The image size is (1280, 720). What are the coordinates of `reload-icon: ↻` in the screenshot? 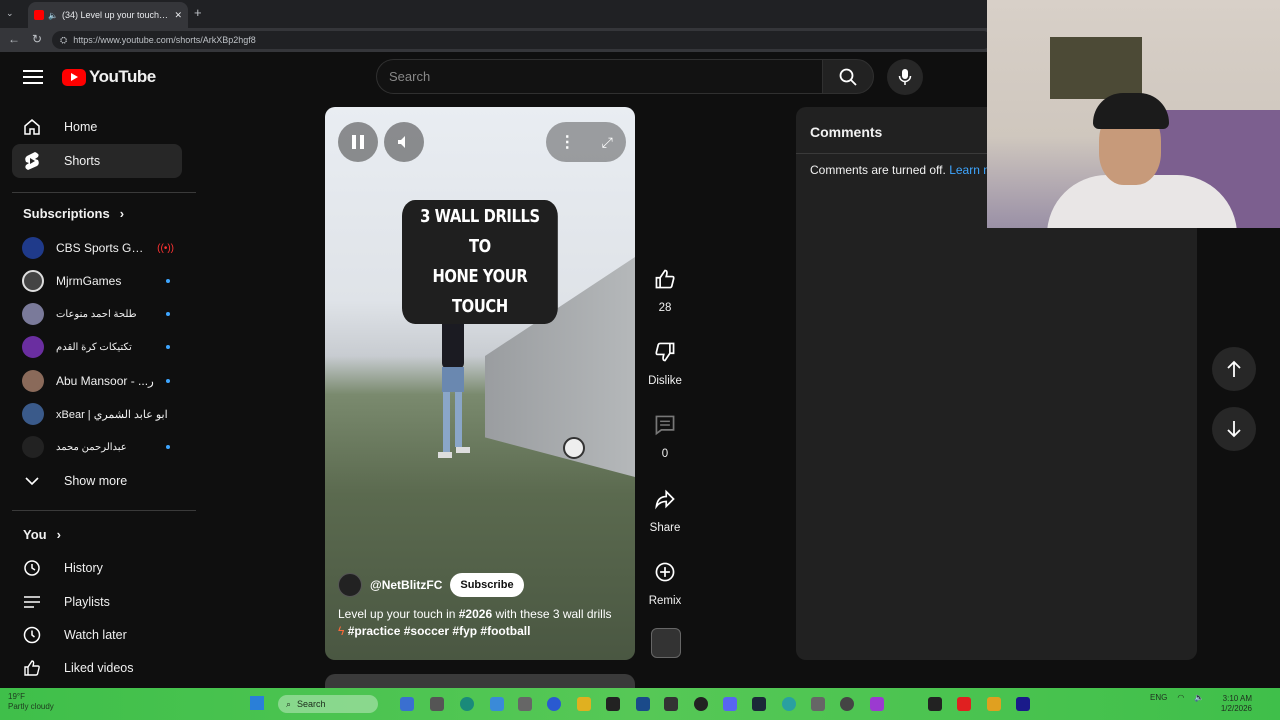 It's located at (37, 39).